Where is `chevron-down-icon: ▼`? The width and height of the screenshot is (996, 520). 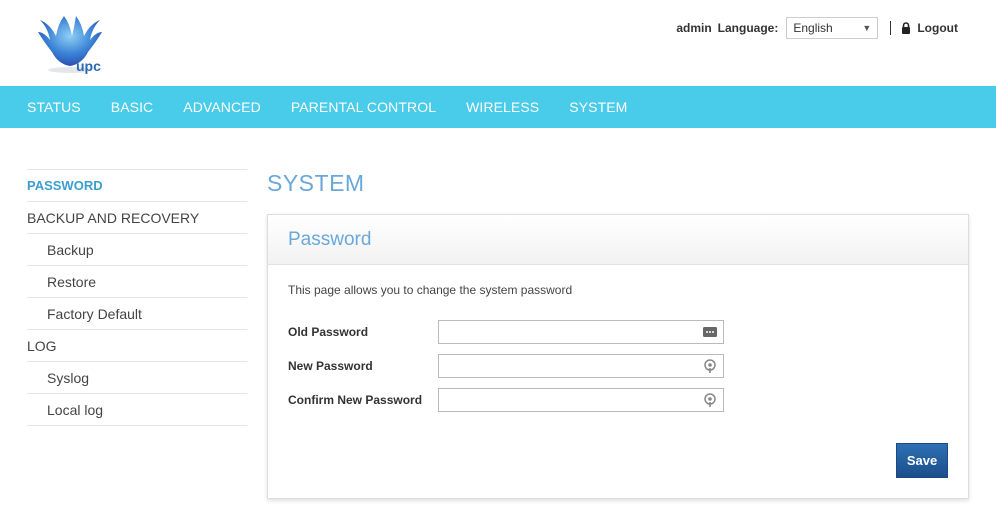 chevron-down-icon: ▼ is located at coordinates (867, 28).